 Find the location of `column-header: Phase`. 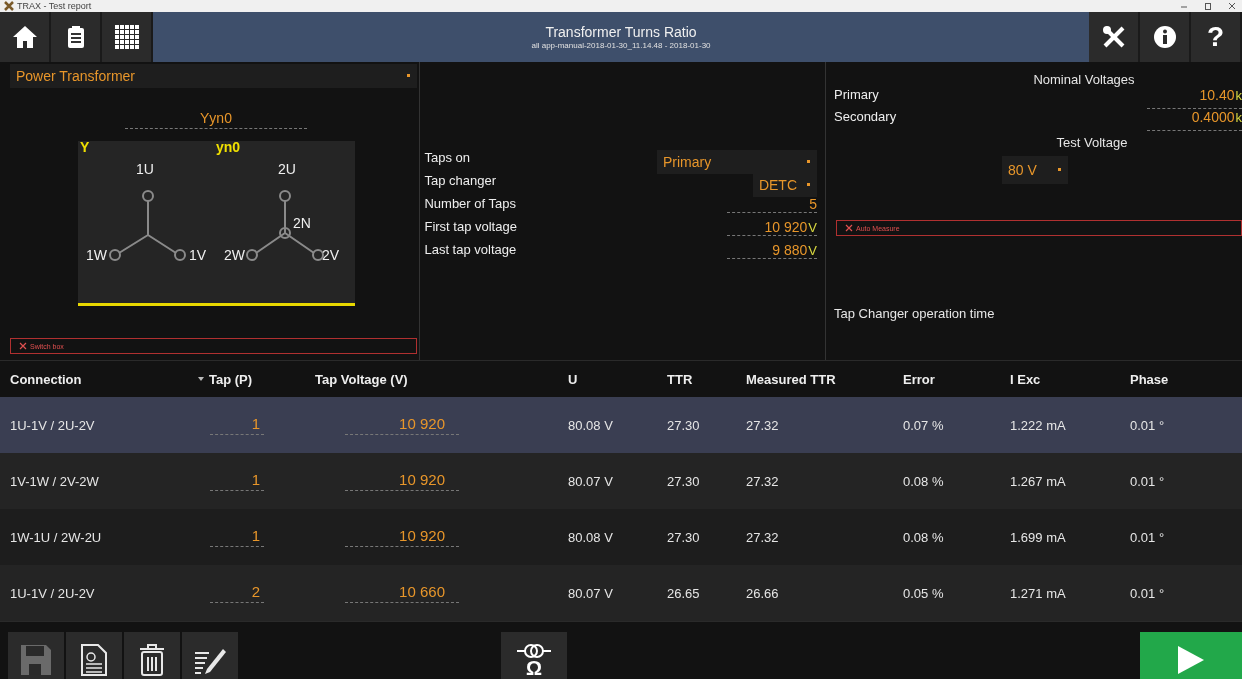

column-header: Phase is located at coordinates (1149, 379).